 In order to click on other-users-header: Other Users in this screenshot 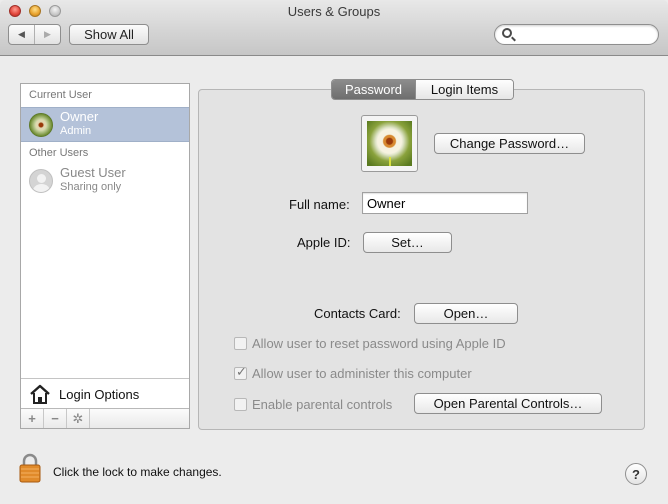, I will do `click(59, 153)`.